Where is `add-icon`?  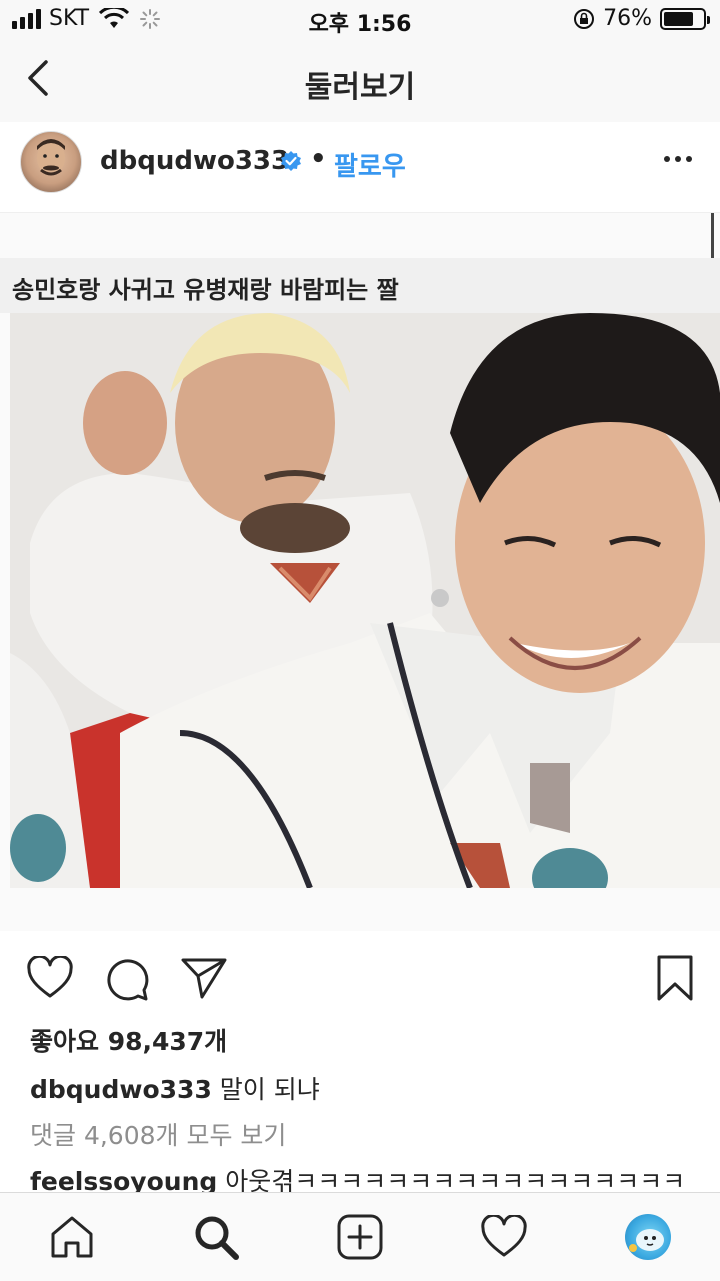 add-icon is located at coordinates (360, 1237).